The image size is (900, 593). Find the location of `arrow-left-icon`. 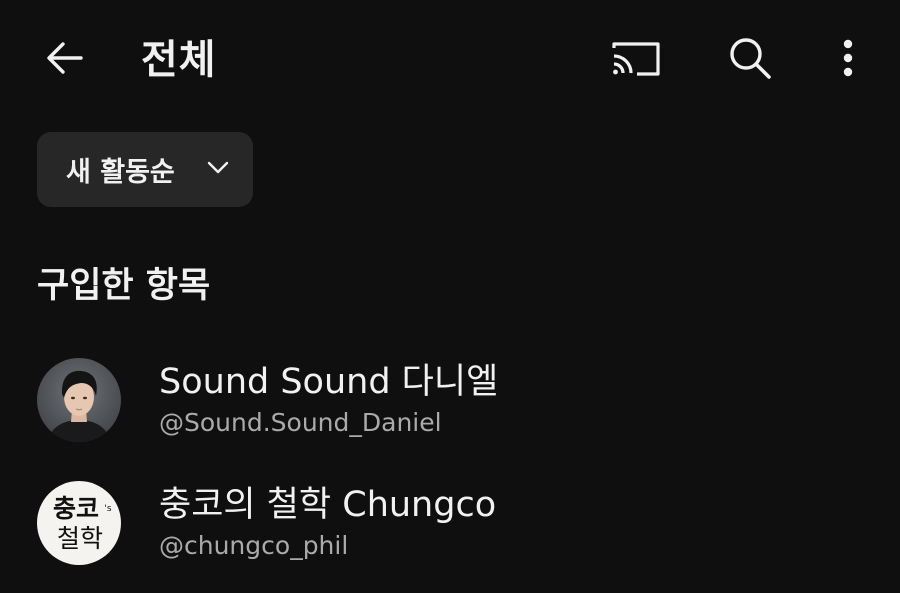

arrow-left-icon is located at coordinates (65, 58).